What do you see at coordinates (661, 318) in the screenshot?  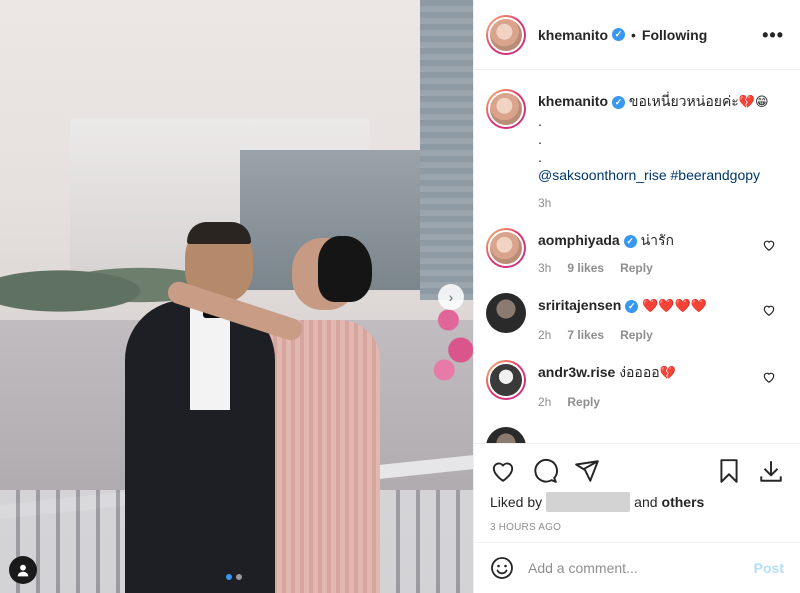 I see `comment-body: sriritajensen ✓ ❤️❤️❤️❤️ 2h 7 likes Reply` at bounding box center [661, 318].